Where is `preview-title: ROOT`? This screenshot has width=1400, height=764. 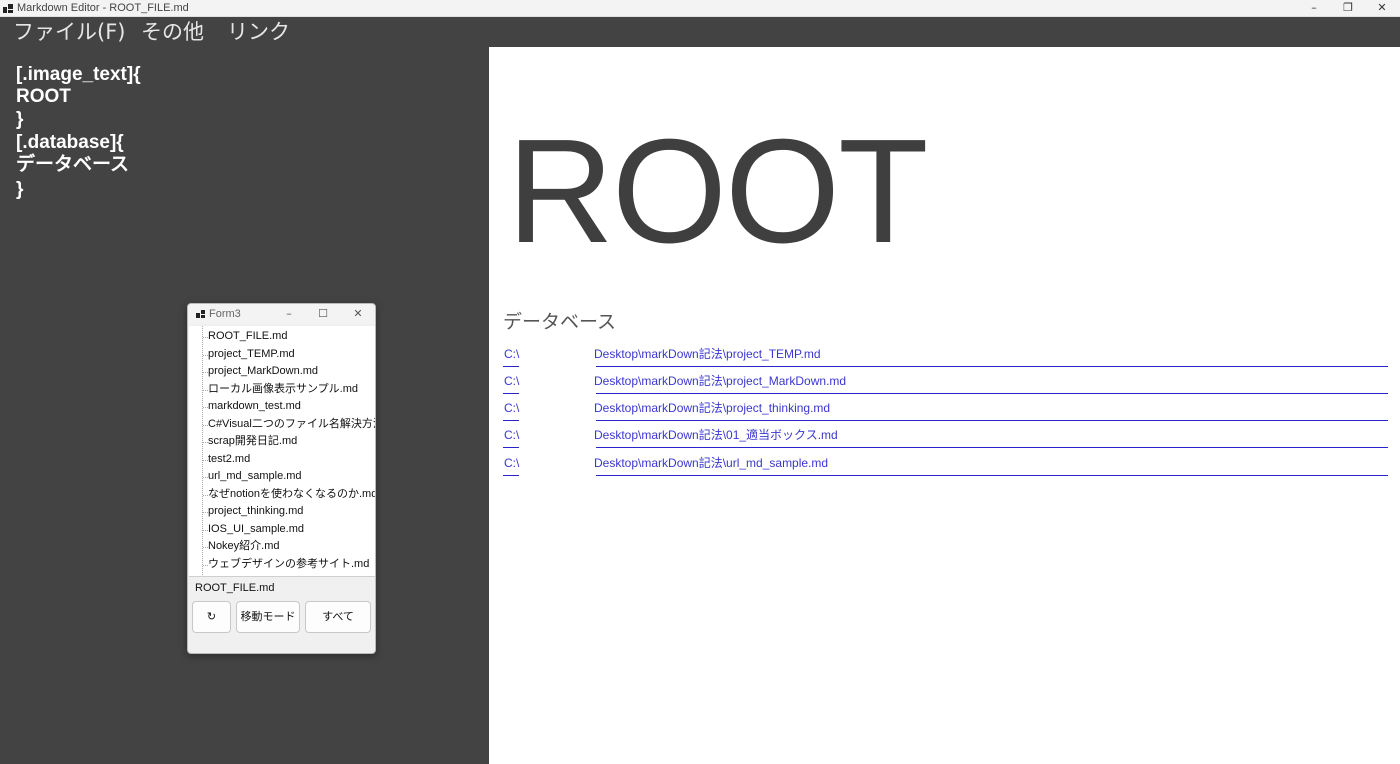
preview-title: ROOT is located at coordinates (718, 191).